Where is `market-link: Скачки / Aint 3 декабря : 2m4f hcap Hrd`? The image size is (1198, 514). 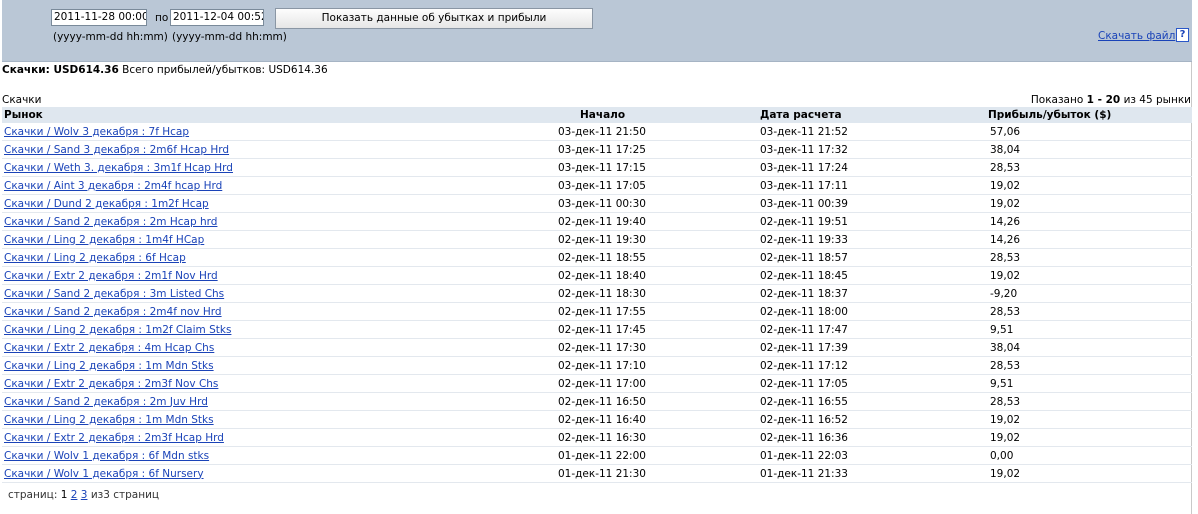 market-link: Скачки / Aint 3 декабря : 2m4f hcap Hrd is located at coordinates (113, 186).